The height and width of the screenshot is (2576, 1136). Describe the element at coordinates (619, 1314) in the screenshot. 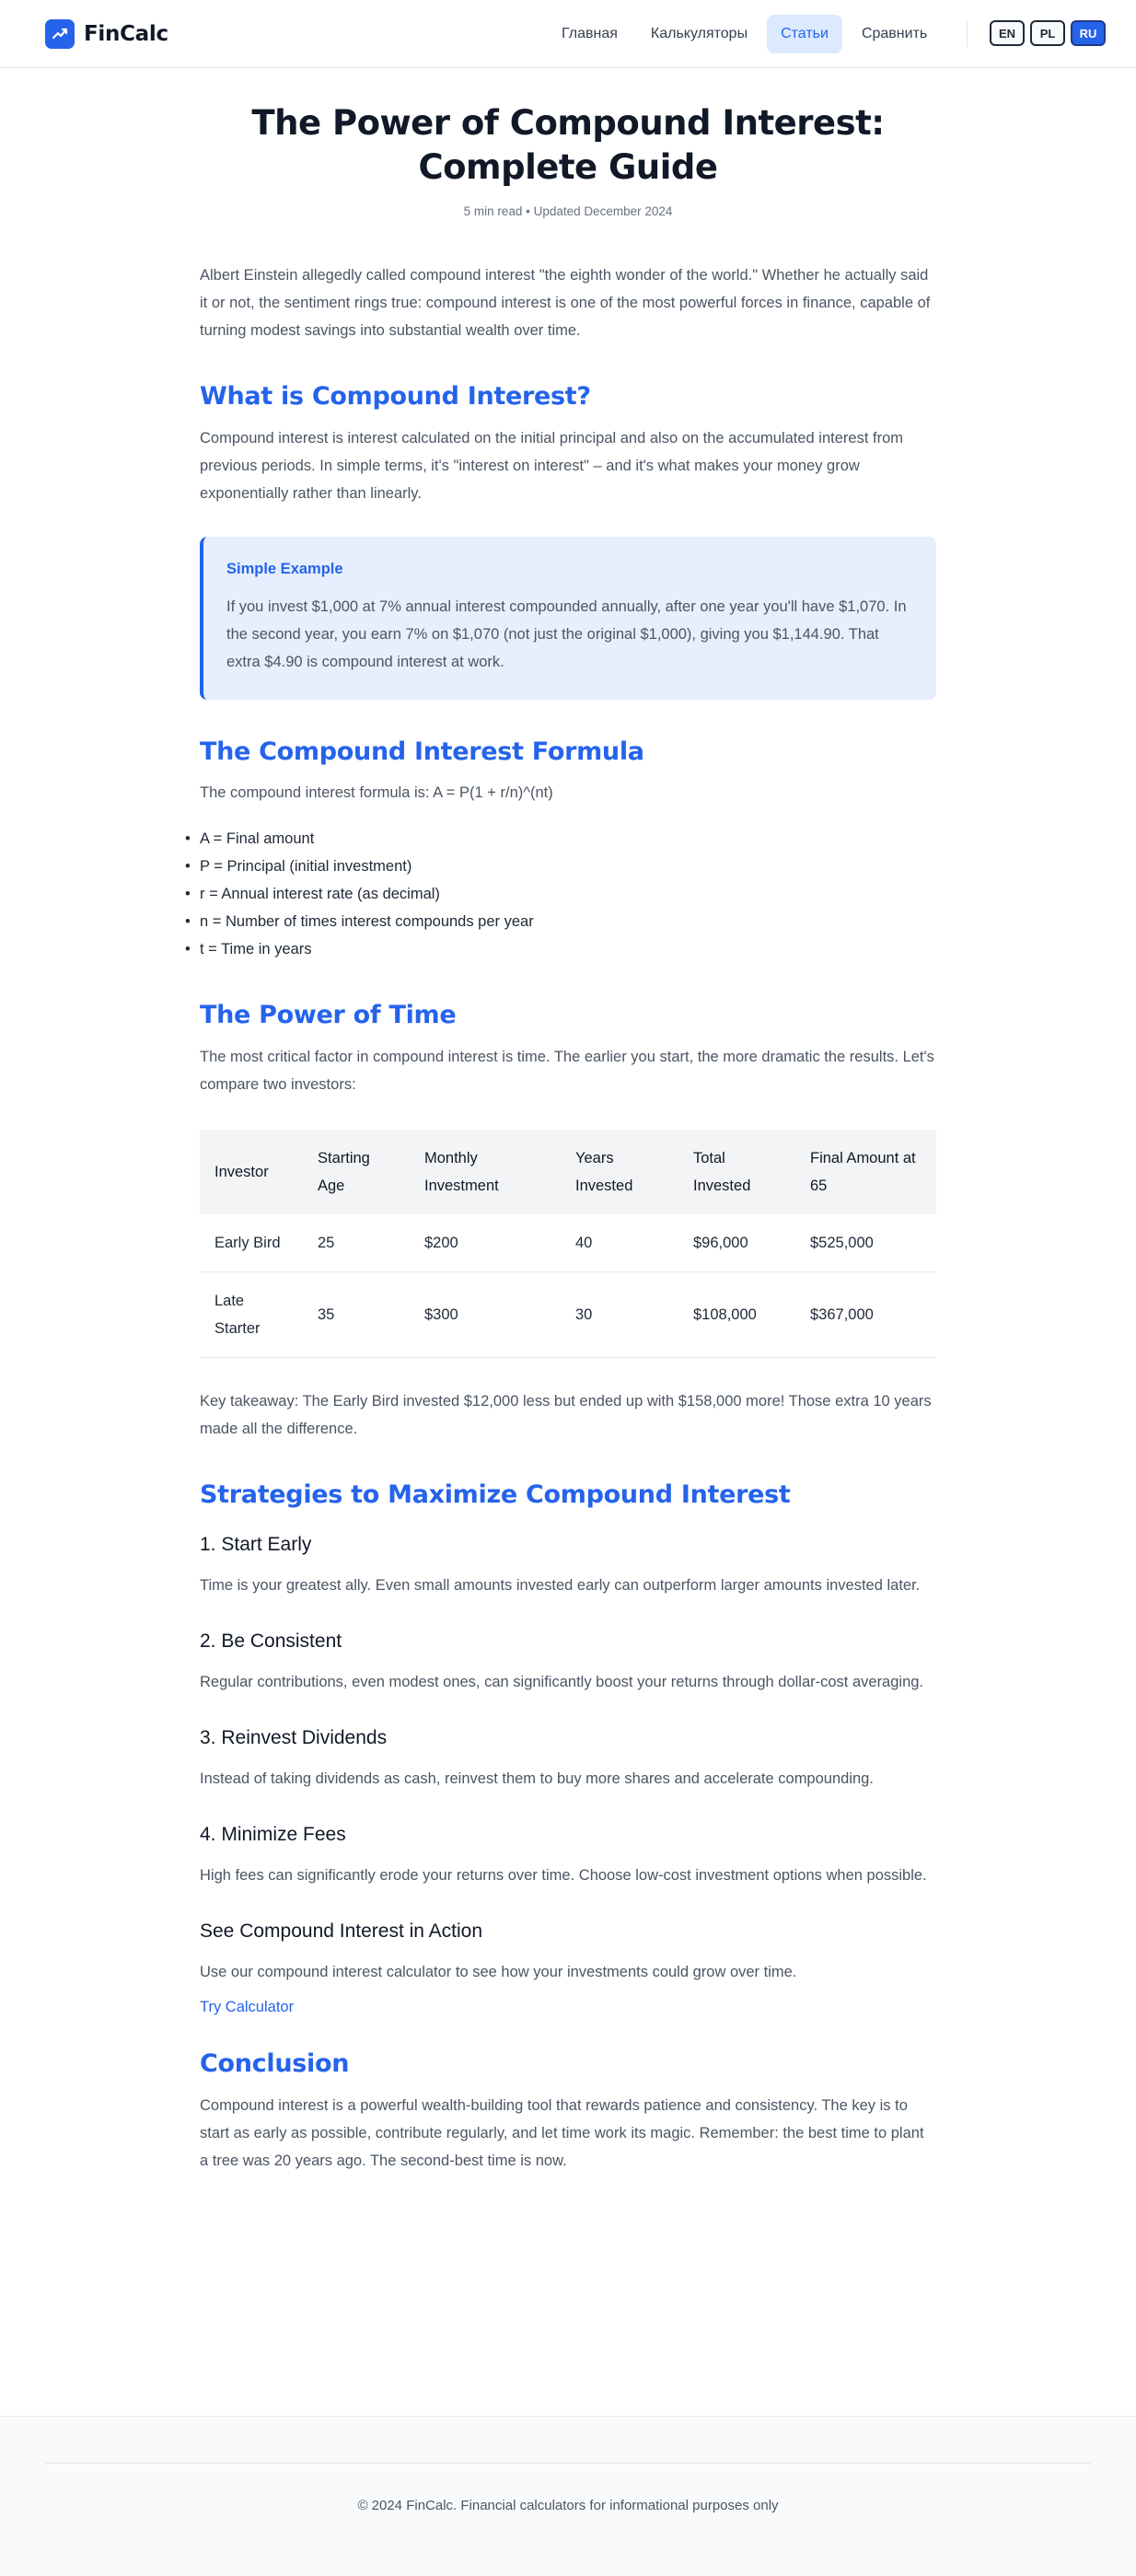

I see `table-cell: 30` at that location.